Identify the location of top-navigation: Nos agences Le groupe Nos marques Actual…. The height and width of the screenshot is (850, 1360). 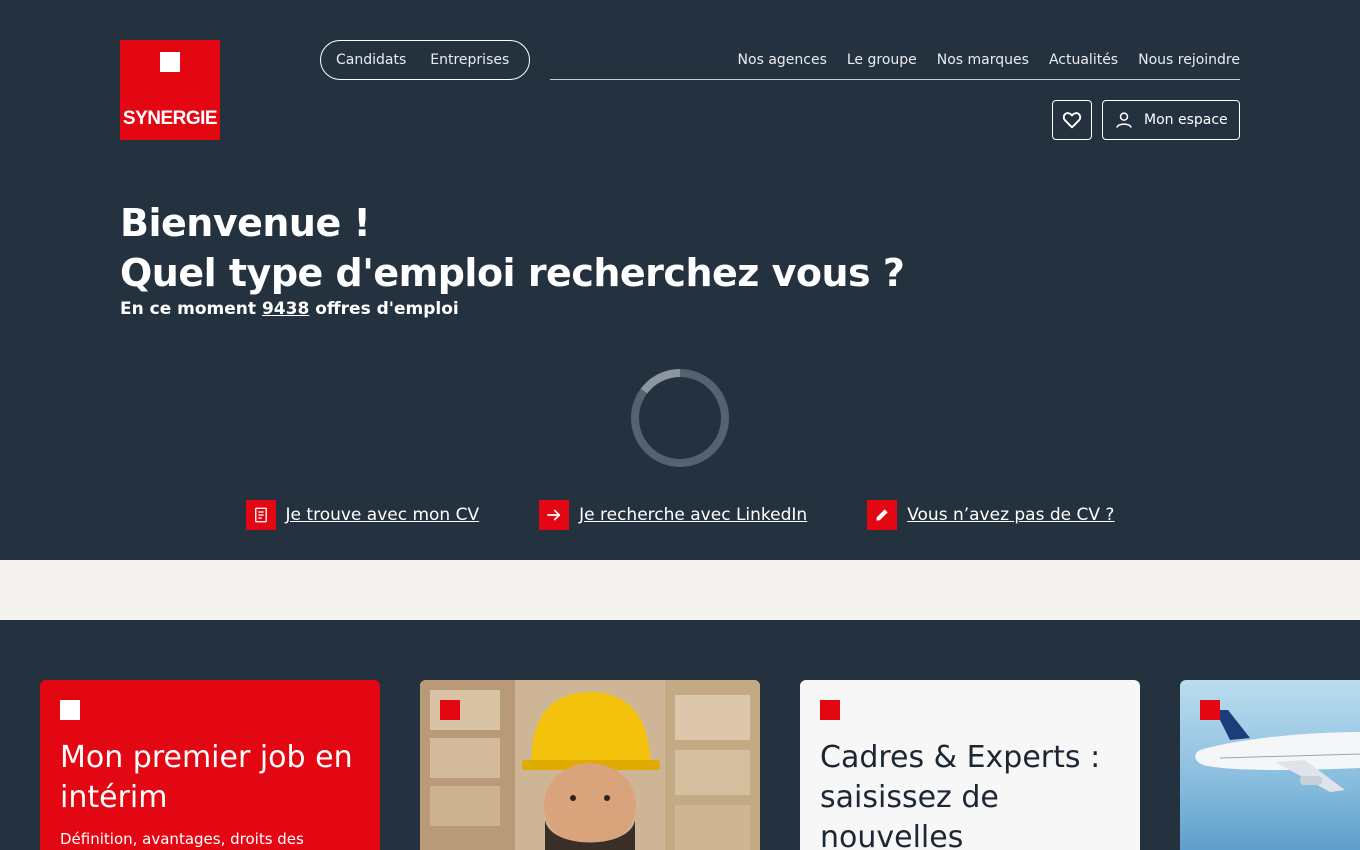
(895, 60).